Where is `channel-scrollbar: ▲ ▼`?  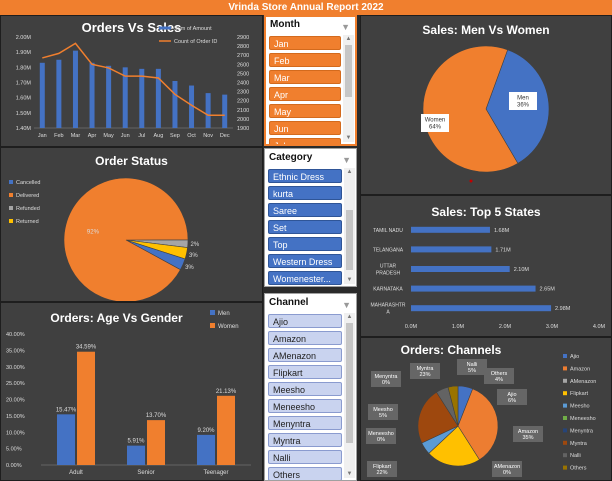
channel-scrollbar: ▲ ▼ is located at coordinates (349, 395).